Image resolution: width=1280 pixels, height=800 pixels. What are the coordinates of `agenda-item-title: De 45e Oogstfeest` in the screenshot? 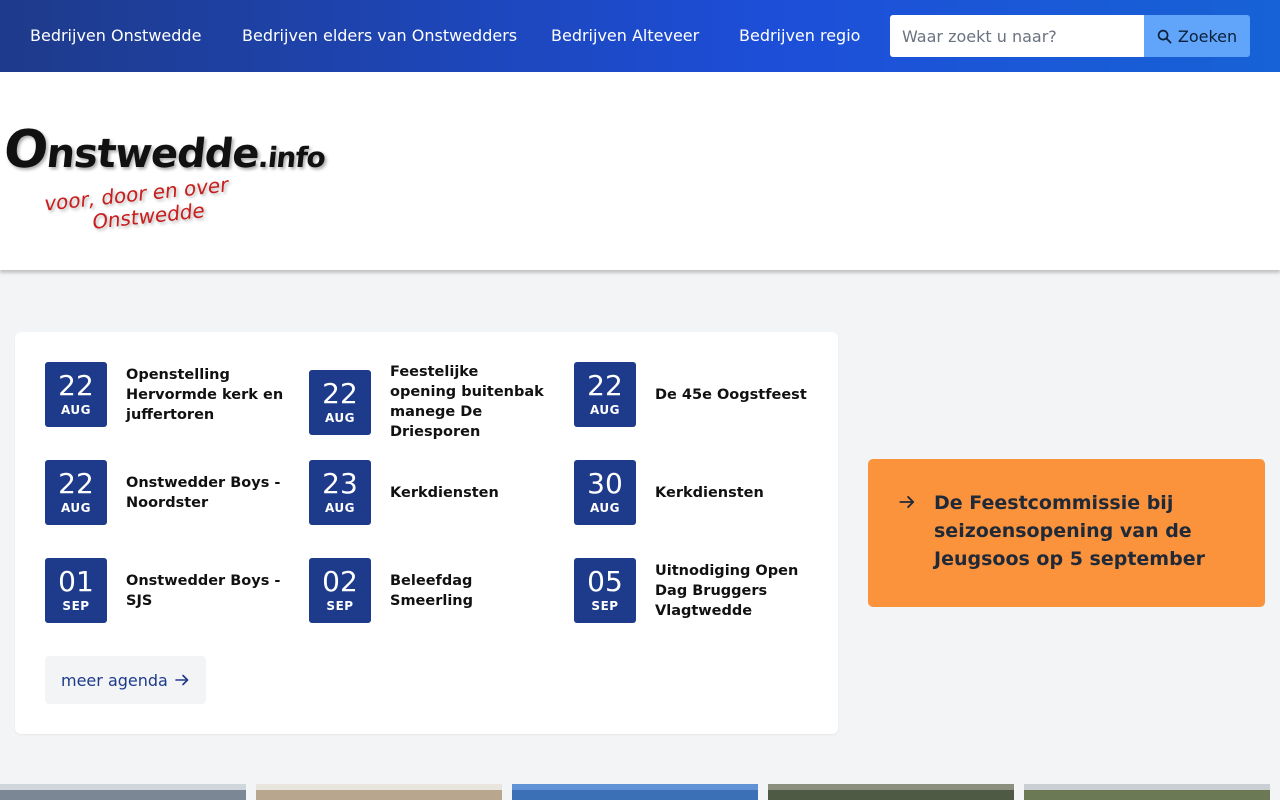 It's located at (731, 394).